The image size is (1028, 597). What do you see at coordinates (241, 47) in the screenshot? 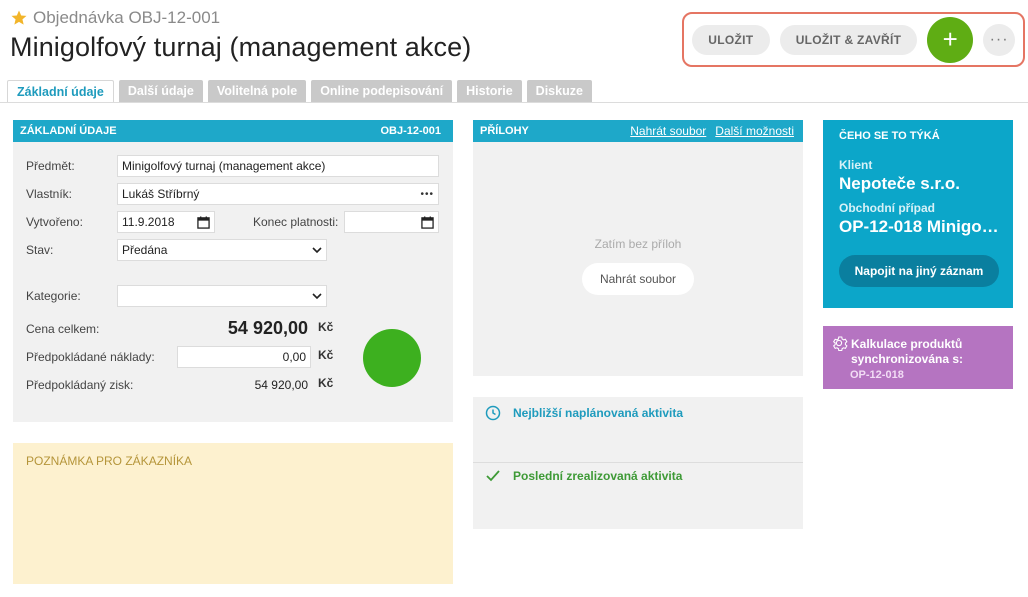
I see `page-title: Minigolfový turnaj (management akce)` at bounding box center [241, 47].